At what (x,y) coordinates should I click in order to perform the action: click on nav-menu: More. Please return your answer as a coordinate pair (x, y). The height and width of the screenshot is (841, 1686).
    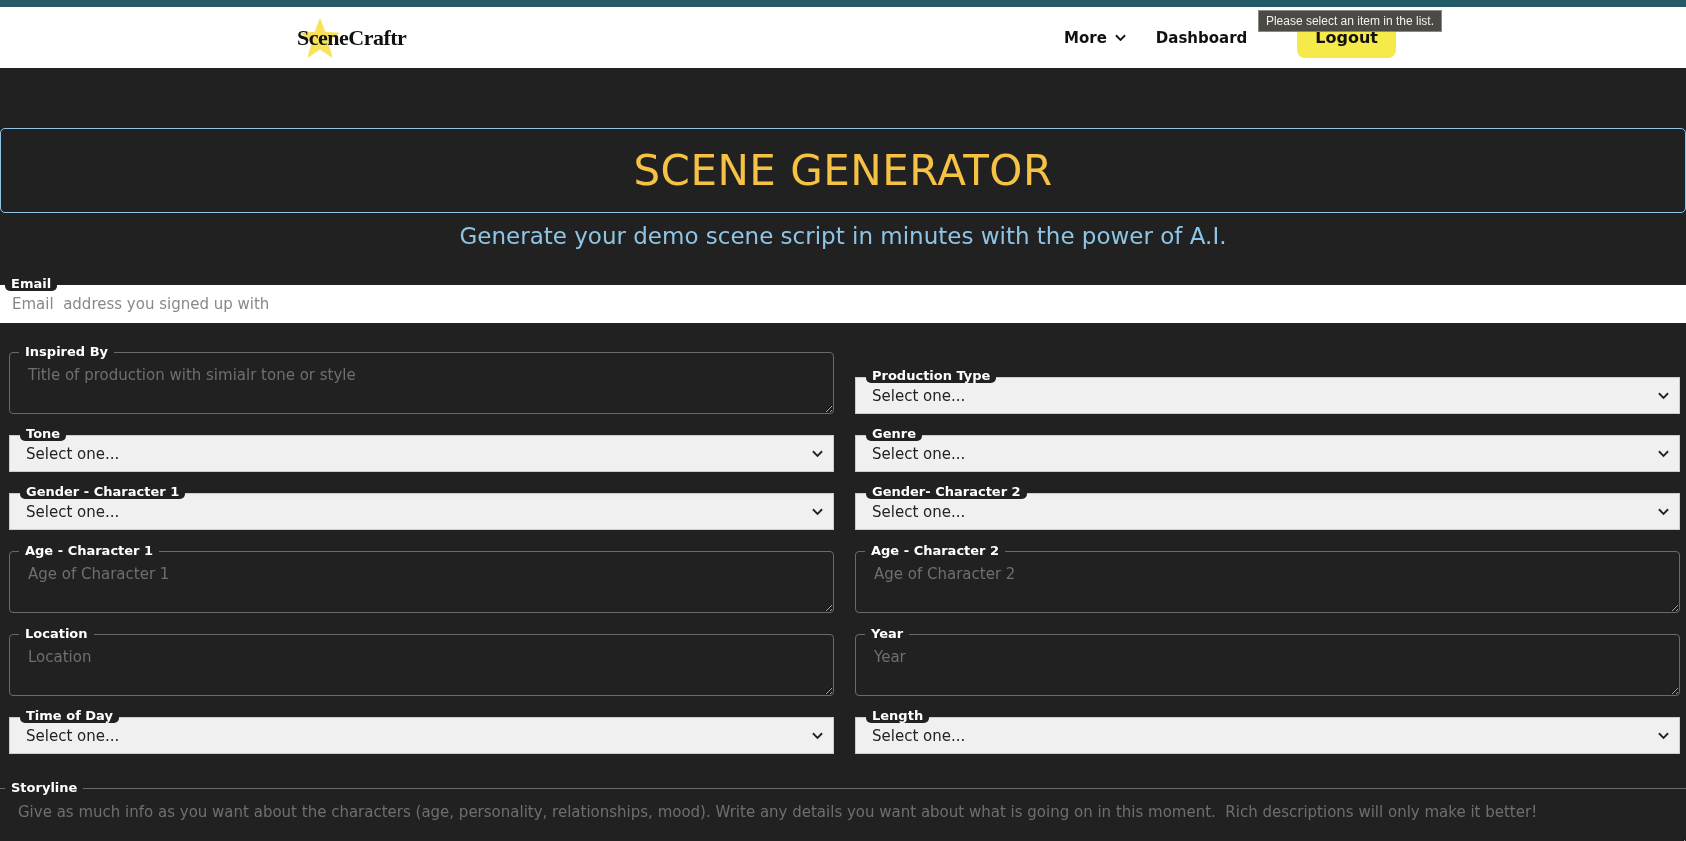
    Looking at the image, I should click on (1095, 37).